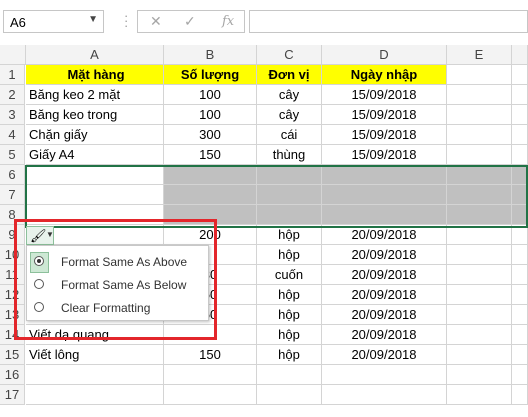  What do you see at coordinates (289, 155) in the screenshot?
I see `cell-c5: thùng` at bounding box center [289, 155].